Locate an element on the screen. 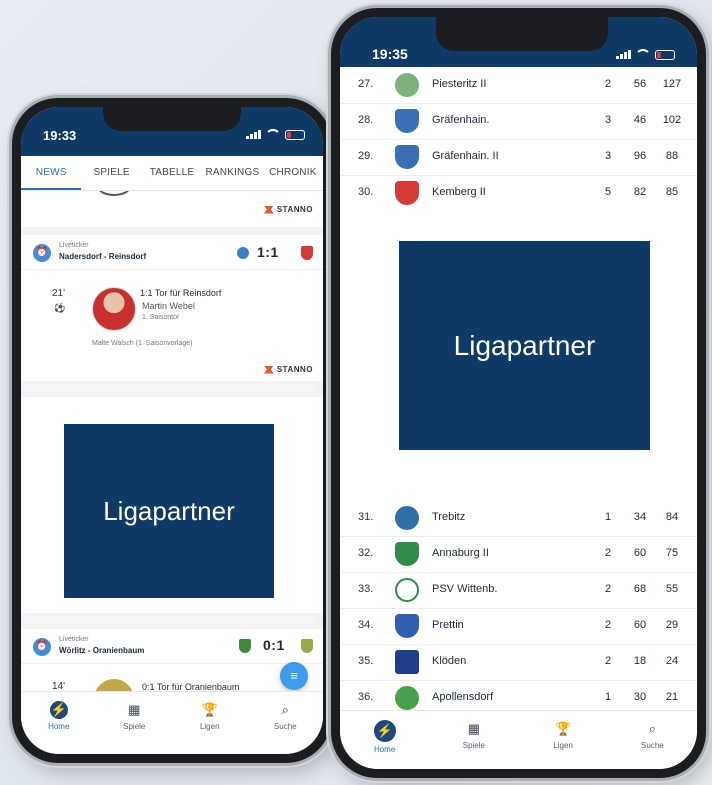 Image resolution: width=712 pixels, height=785 pixels. section-tabs: NEWS SPIELE TABELLE RANKINGS CHRONIK is located at coordinates (172, 173).